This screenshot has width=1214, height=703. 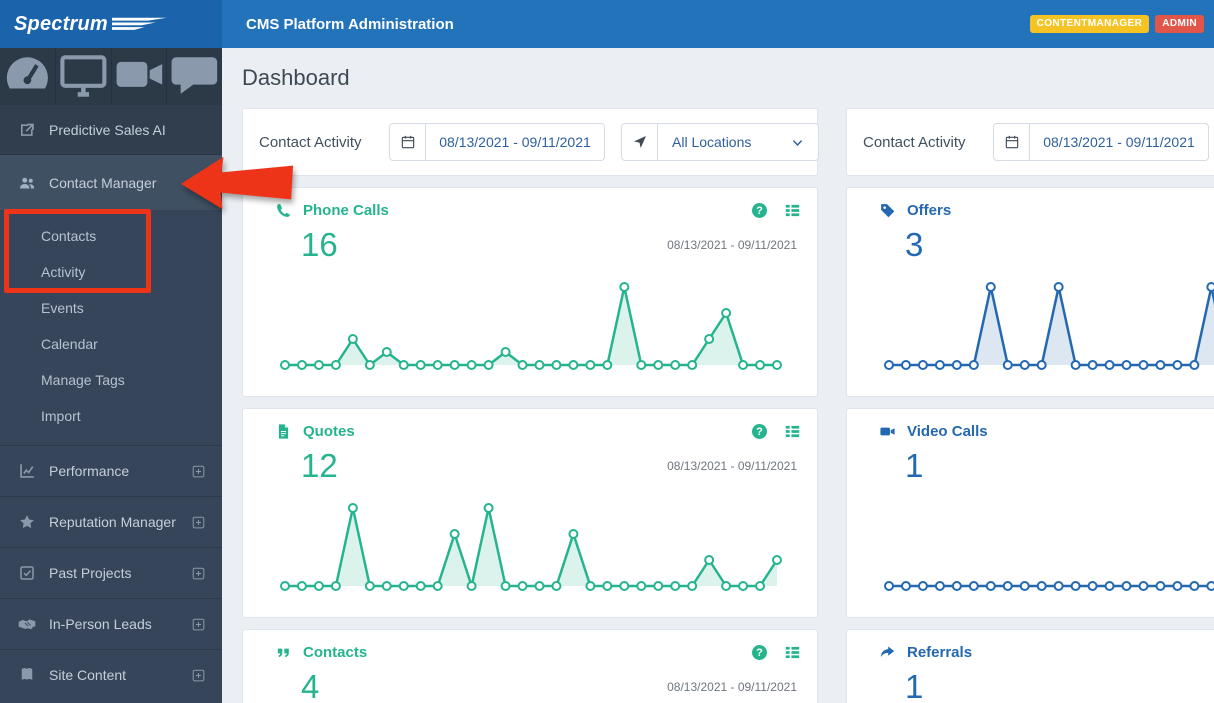 I want to click on stat-card-video-calls: Video Calls ? 1, so click(x=1030, y=513).